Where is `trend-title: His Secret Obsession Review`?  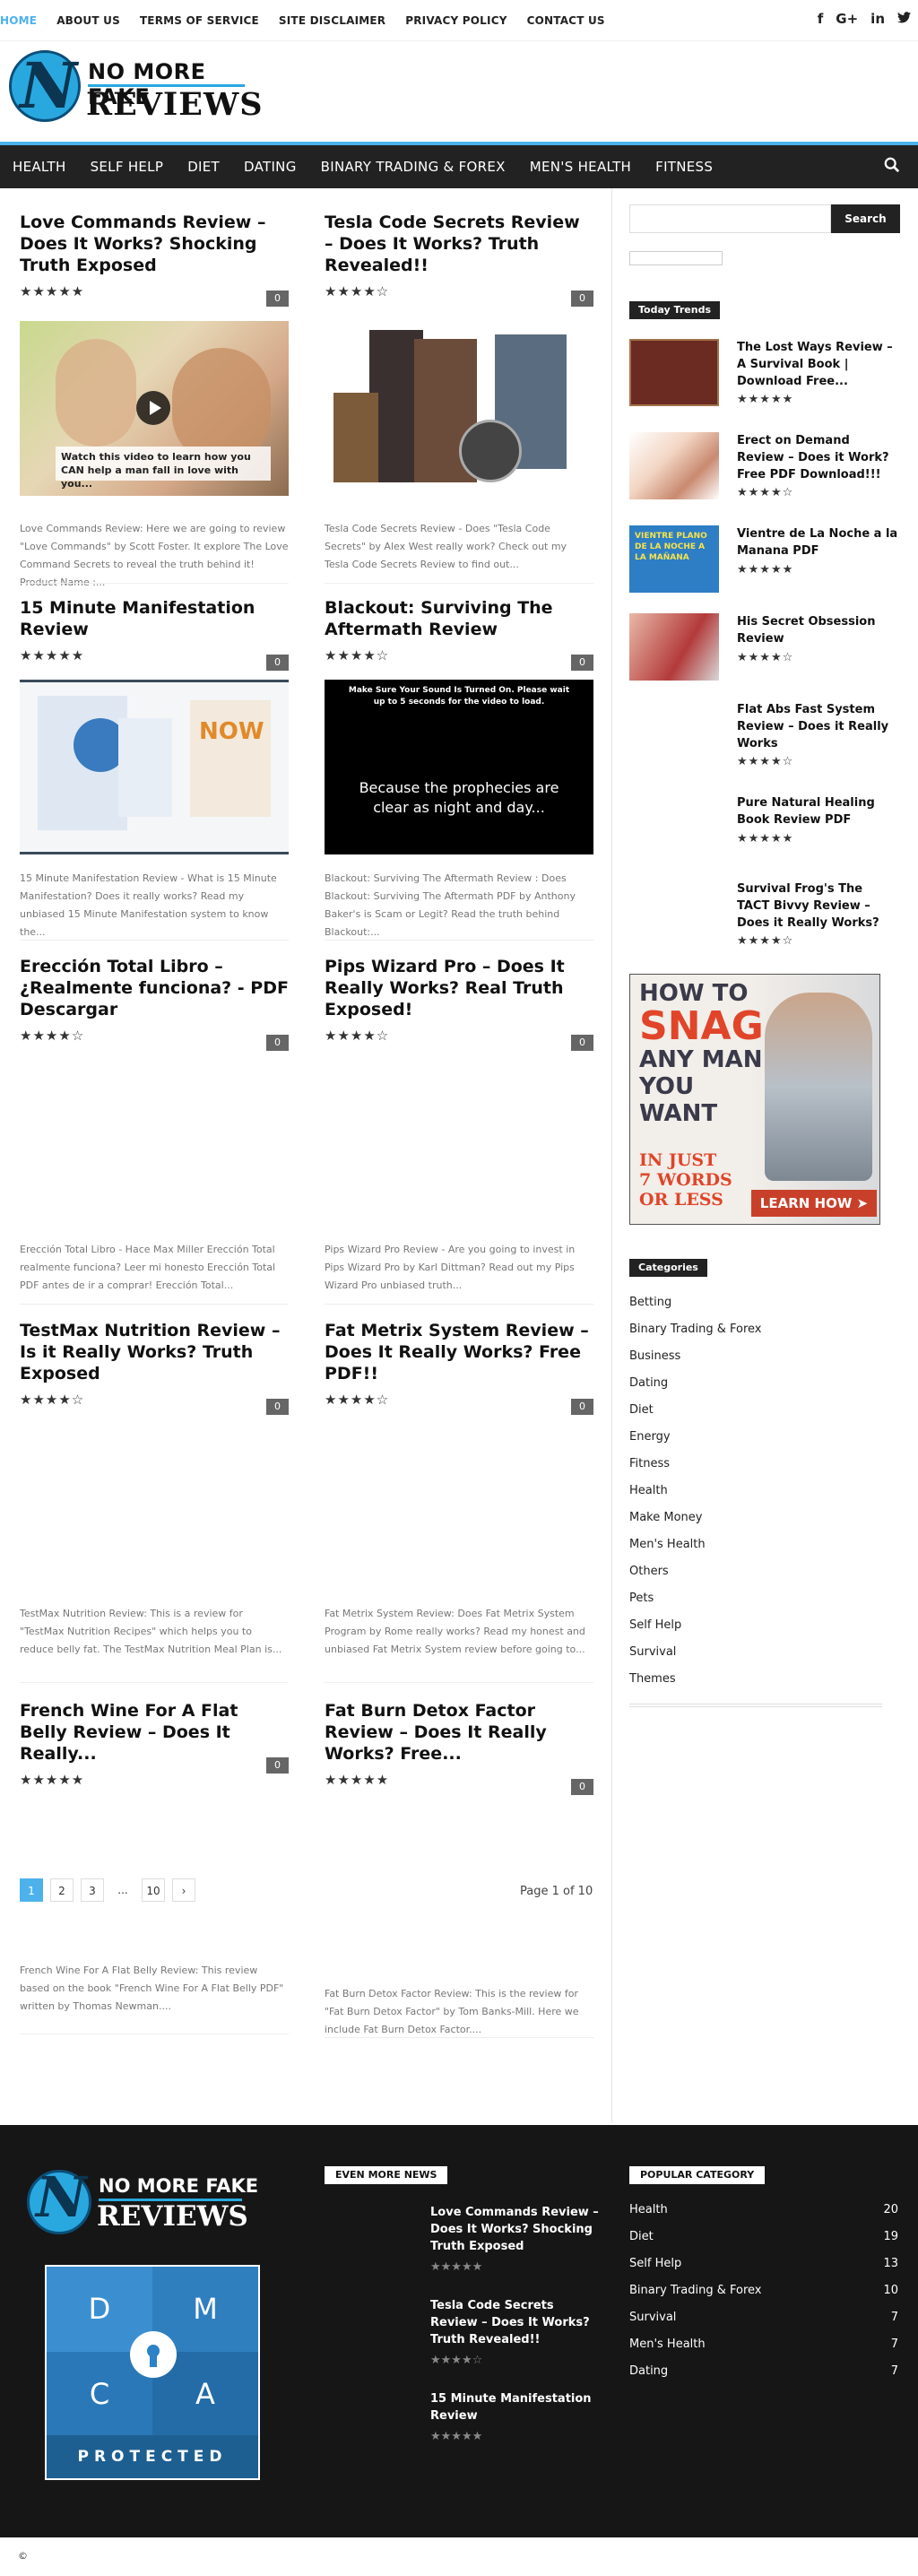
trend-title: His Secret Obsession Review is located at coordinates (817, 630).